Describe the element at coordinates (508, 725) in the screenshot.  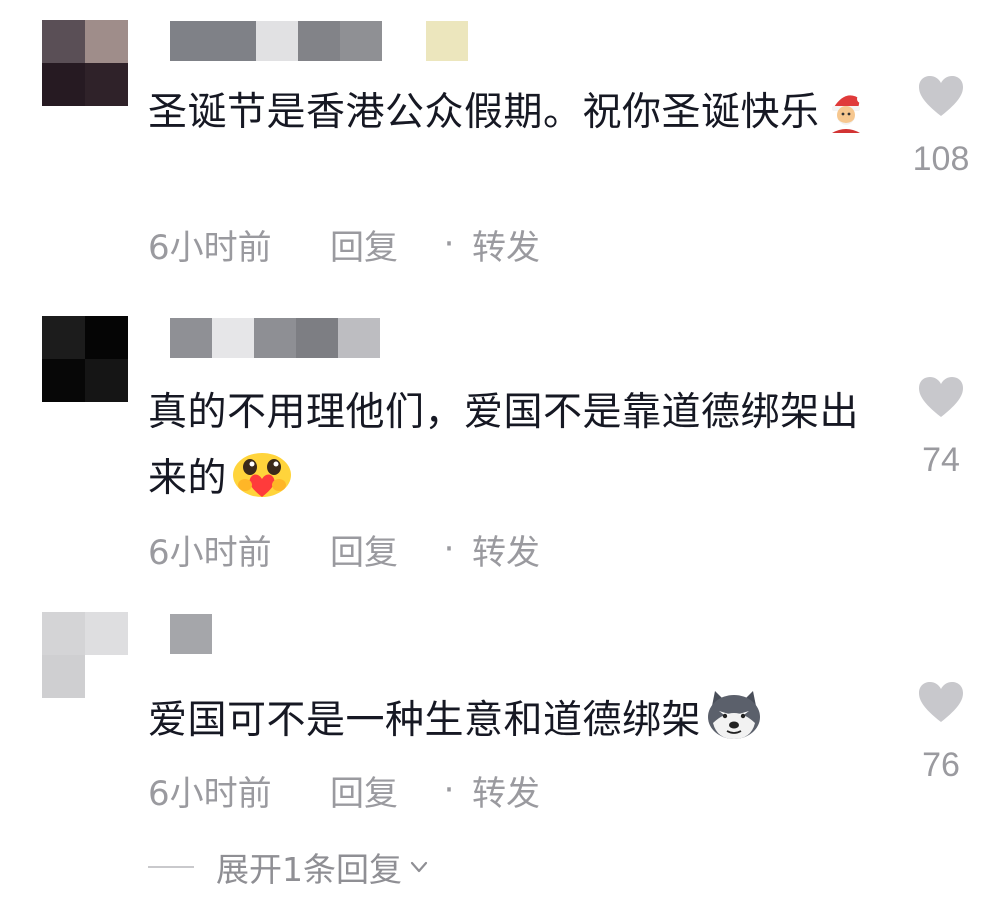
I see `comment-text: 爱国可不是一种生意和道德绑架` at that location.